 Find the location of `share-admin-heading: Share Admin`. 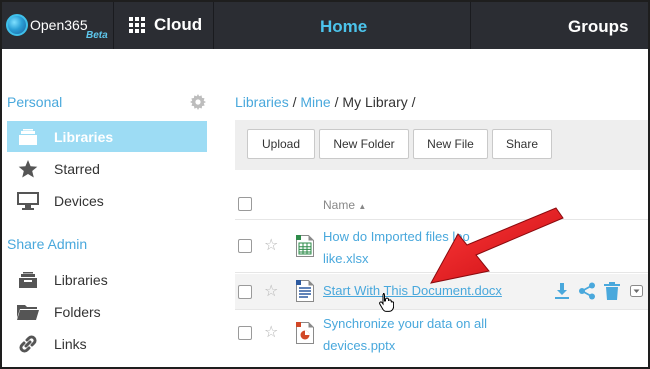

share-admin-heading: Share Admin is located at coordinates (47, 244).